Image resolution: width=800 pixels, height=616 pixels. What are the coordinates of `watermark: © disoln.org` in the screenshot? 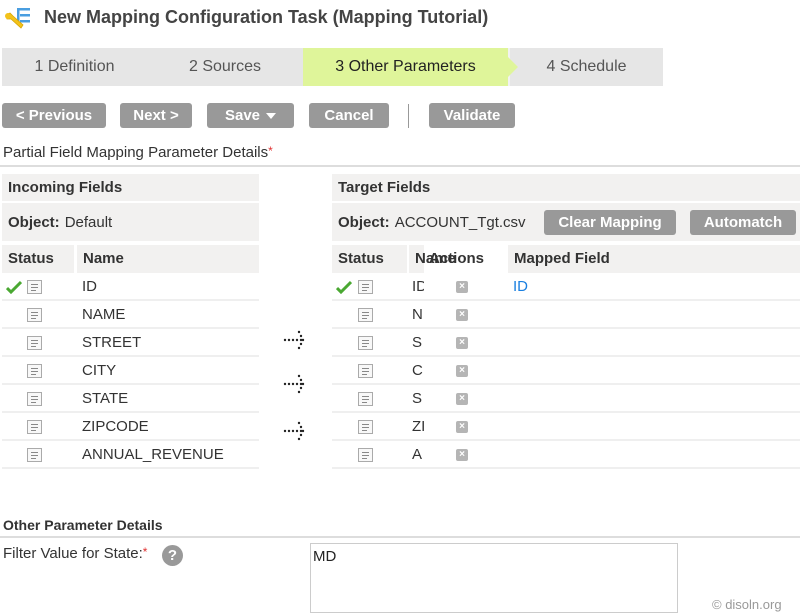 It's located at (747, 604).